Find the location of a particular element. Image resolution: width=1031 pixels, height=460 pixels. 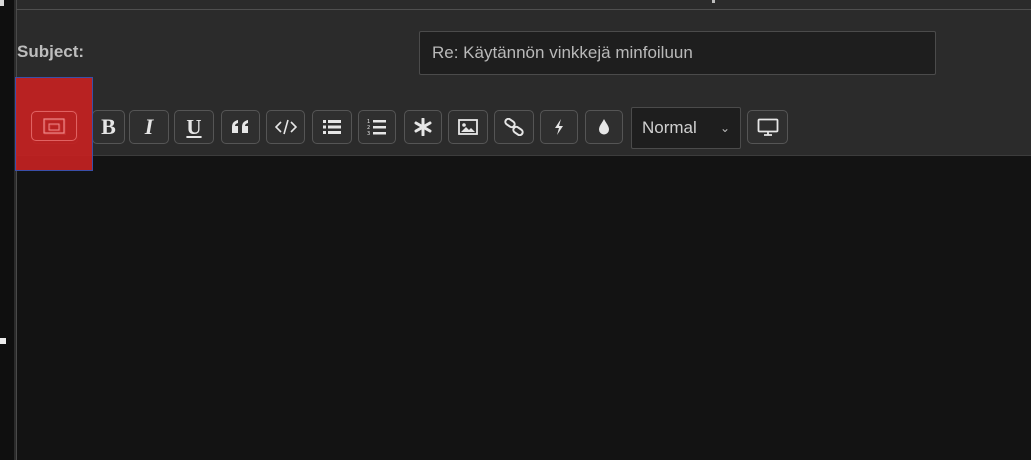

bbcode-toggle-highlight is located at coordinates (54, 126).